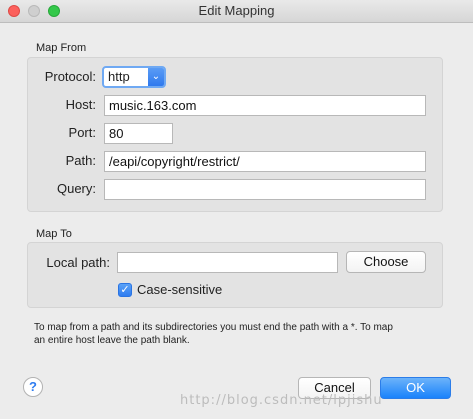 The width and height of the screenshot is (473, 419). Describe the element at coordinates (415, 388) in the screenshot. I see `ok-button: OK` at that location.